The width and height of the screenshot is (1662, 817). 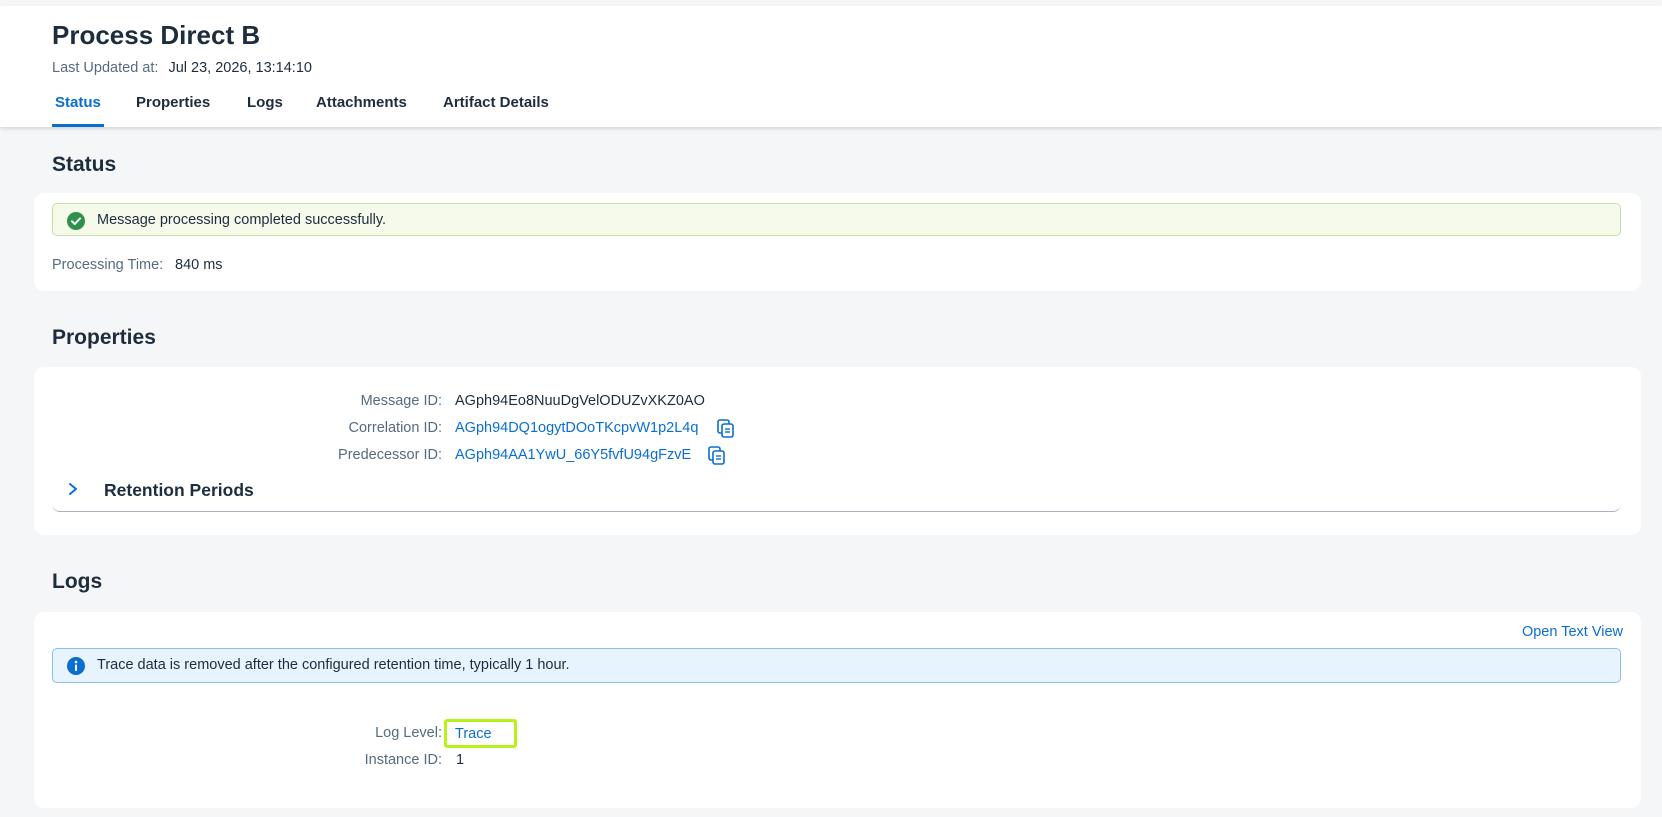 I want to click on processing-time-label: Processing Time:, so click(x=108, y=265).